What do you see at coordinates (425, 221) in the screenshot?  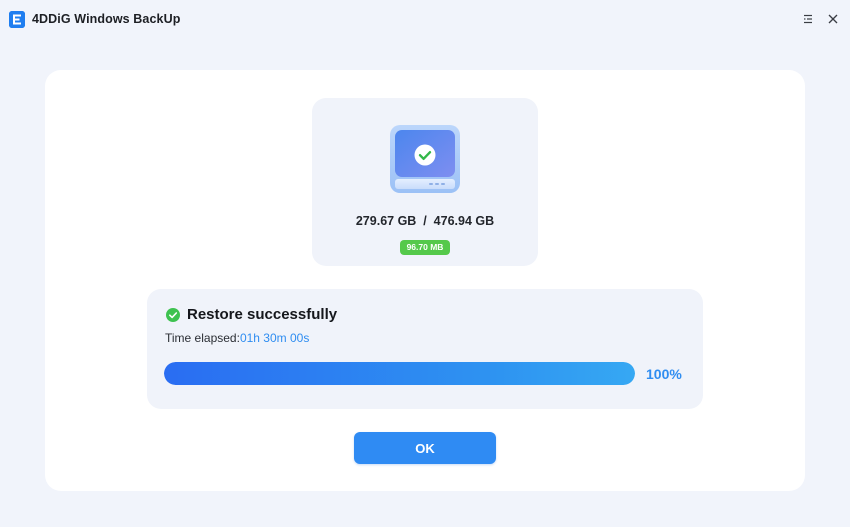 I see `disk-size-text: 279.67 GB / 476.94 GB` at bounding box center [425, 221].